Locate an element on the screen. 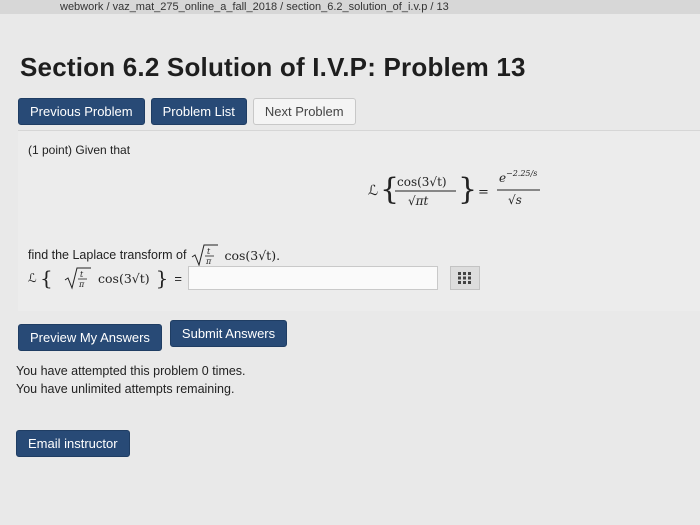 The image size is (700, 525). find-text: find the Laplace transform of is located at coordinates (107, 255).